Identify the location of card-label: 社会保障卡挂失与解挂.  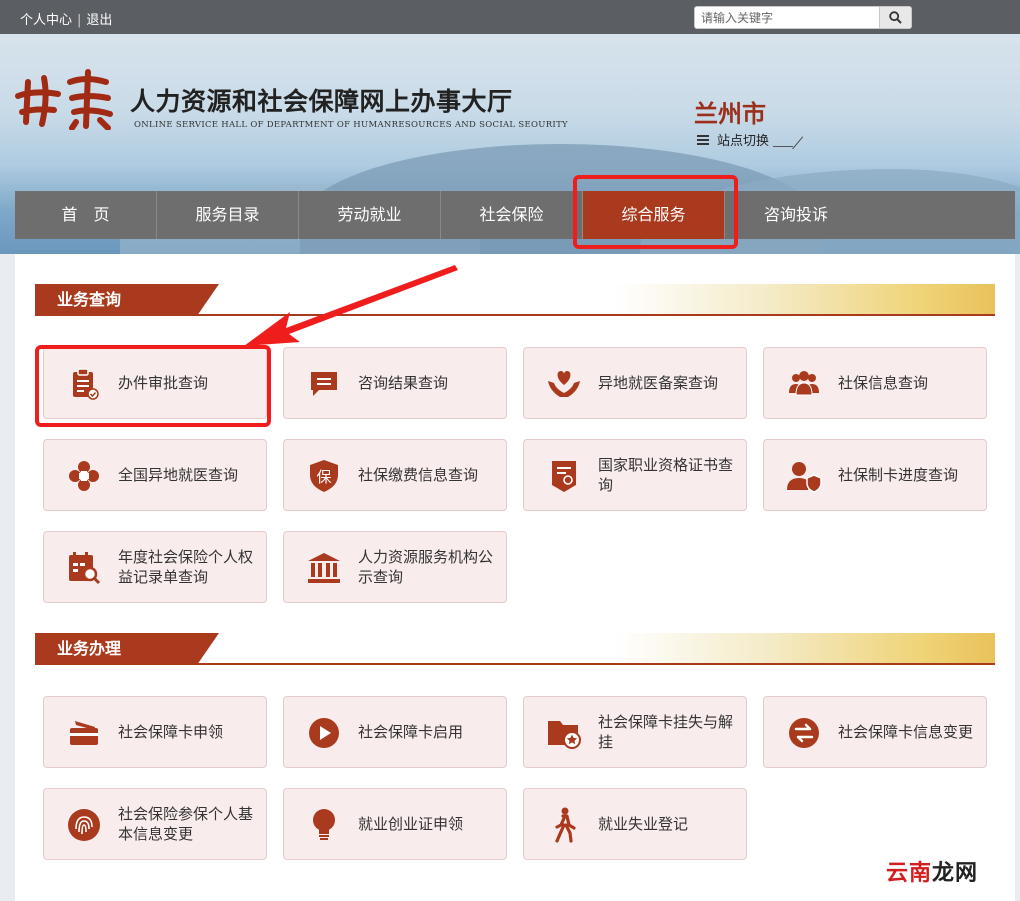
(666, 732).